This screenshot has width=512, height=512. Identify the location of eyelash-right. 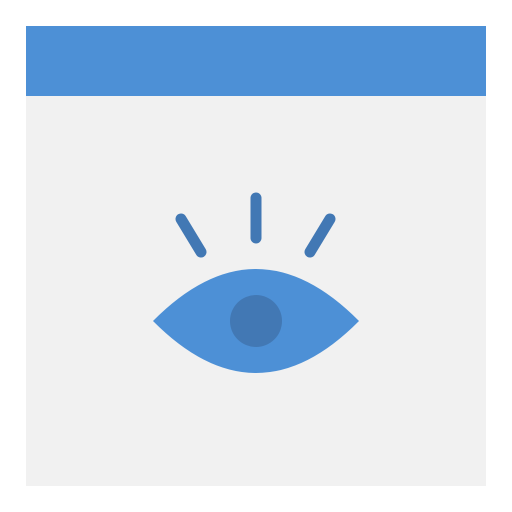
(320, 235).